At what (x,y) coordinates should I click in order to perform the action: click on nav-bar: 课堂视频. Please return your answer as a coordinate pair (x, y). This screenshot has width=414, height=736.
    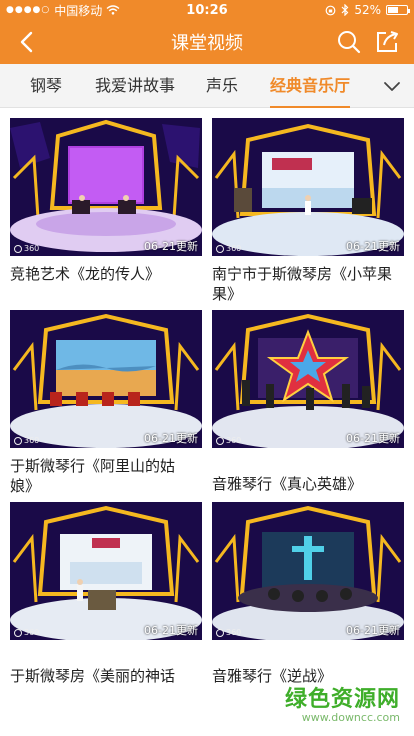
    Looking at the image, I should click on (207, 42).